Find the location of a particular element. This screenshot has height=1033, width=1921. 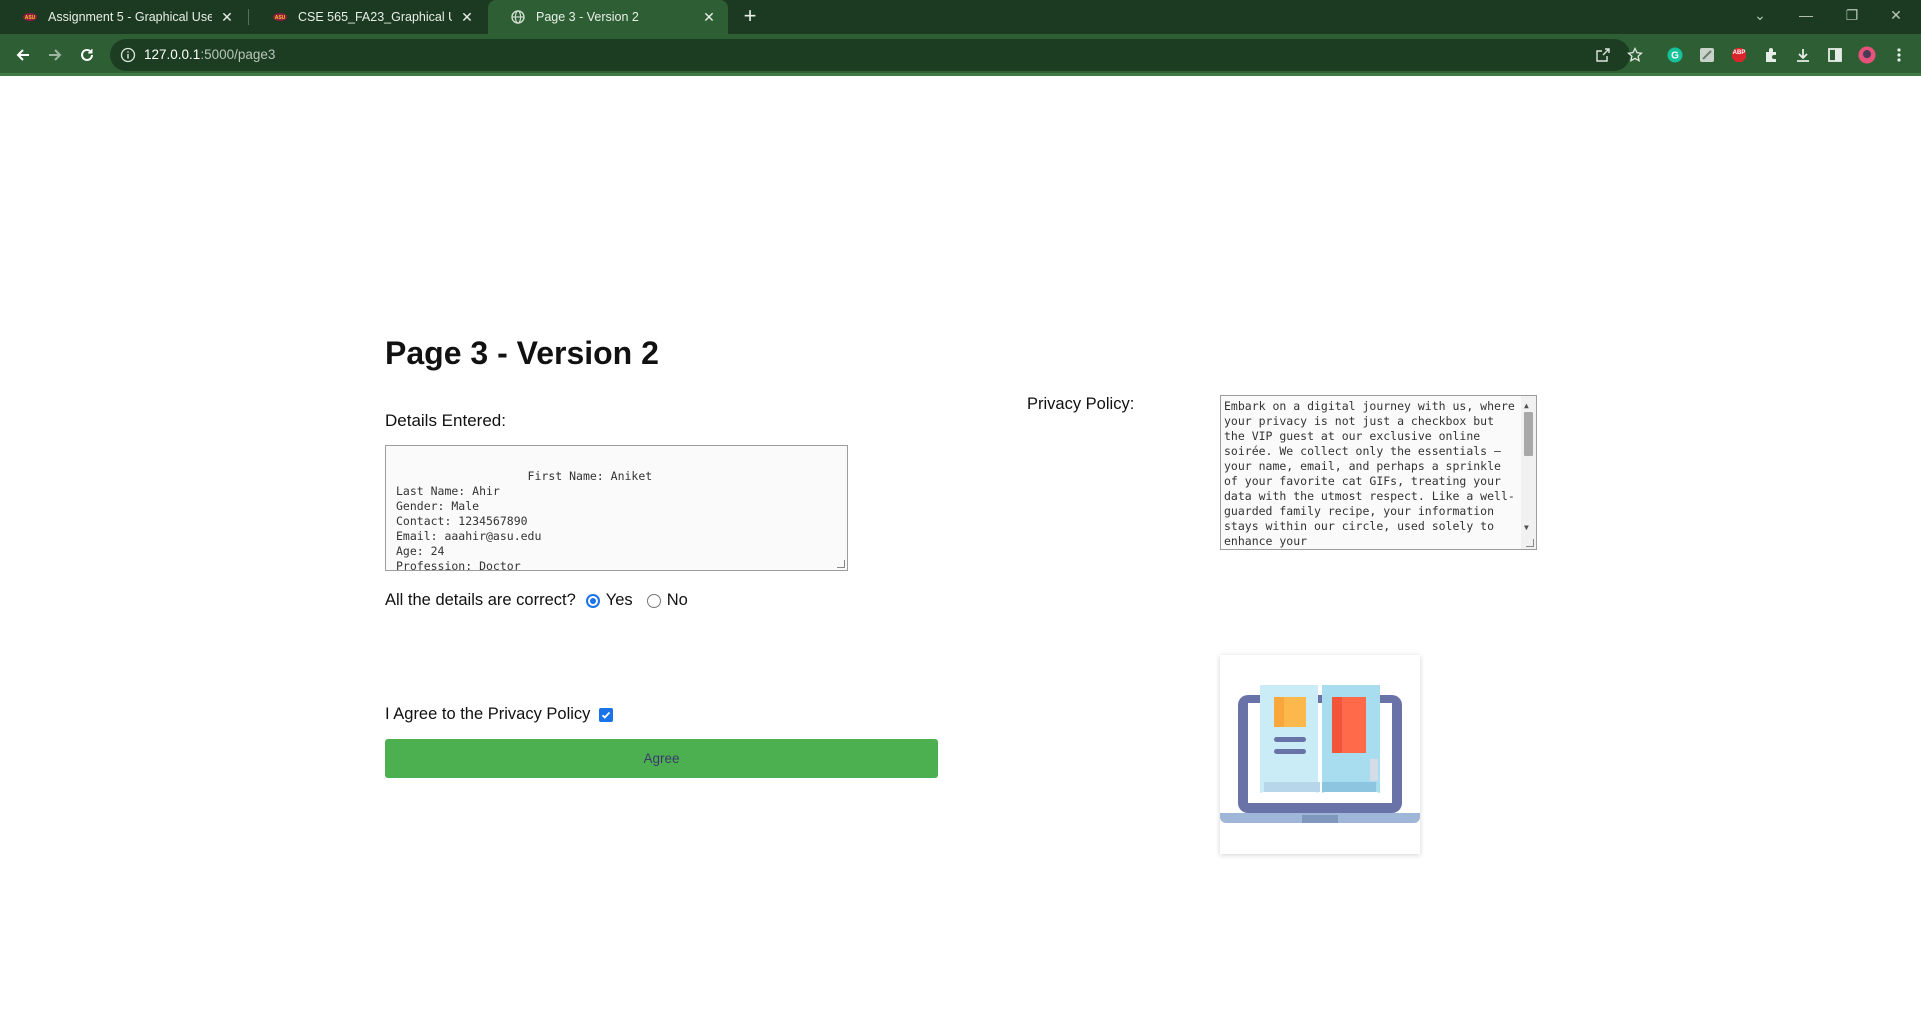

adblock-label: ABP is located at coordinates (1739, 53).